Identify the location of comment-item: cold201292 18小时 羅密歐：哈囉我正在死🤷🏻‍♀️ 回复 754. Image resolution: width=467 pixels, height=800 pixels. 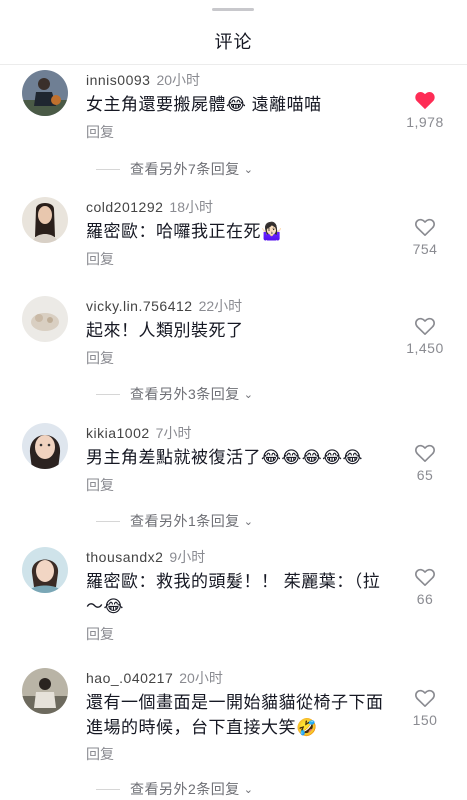
(233, 242).